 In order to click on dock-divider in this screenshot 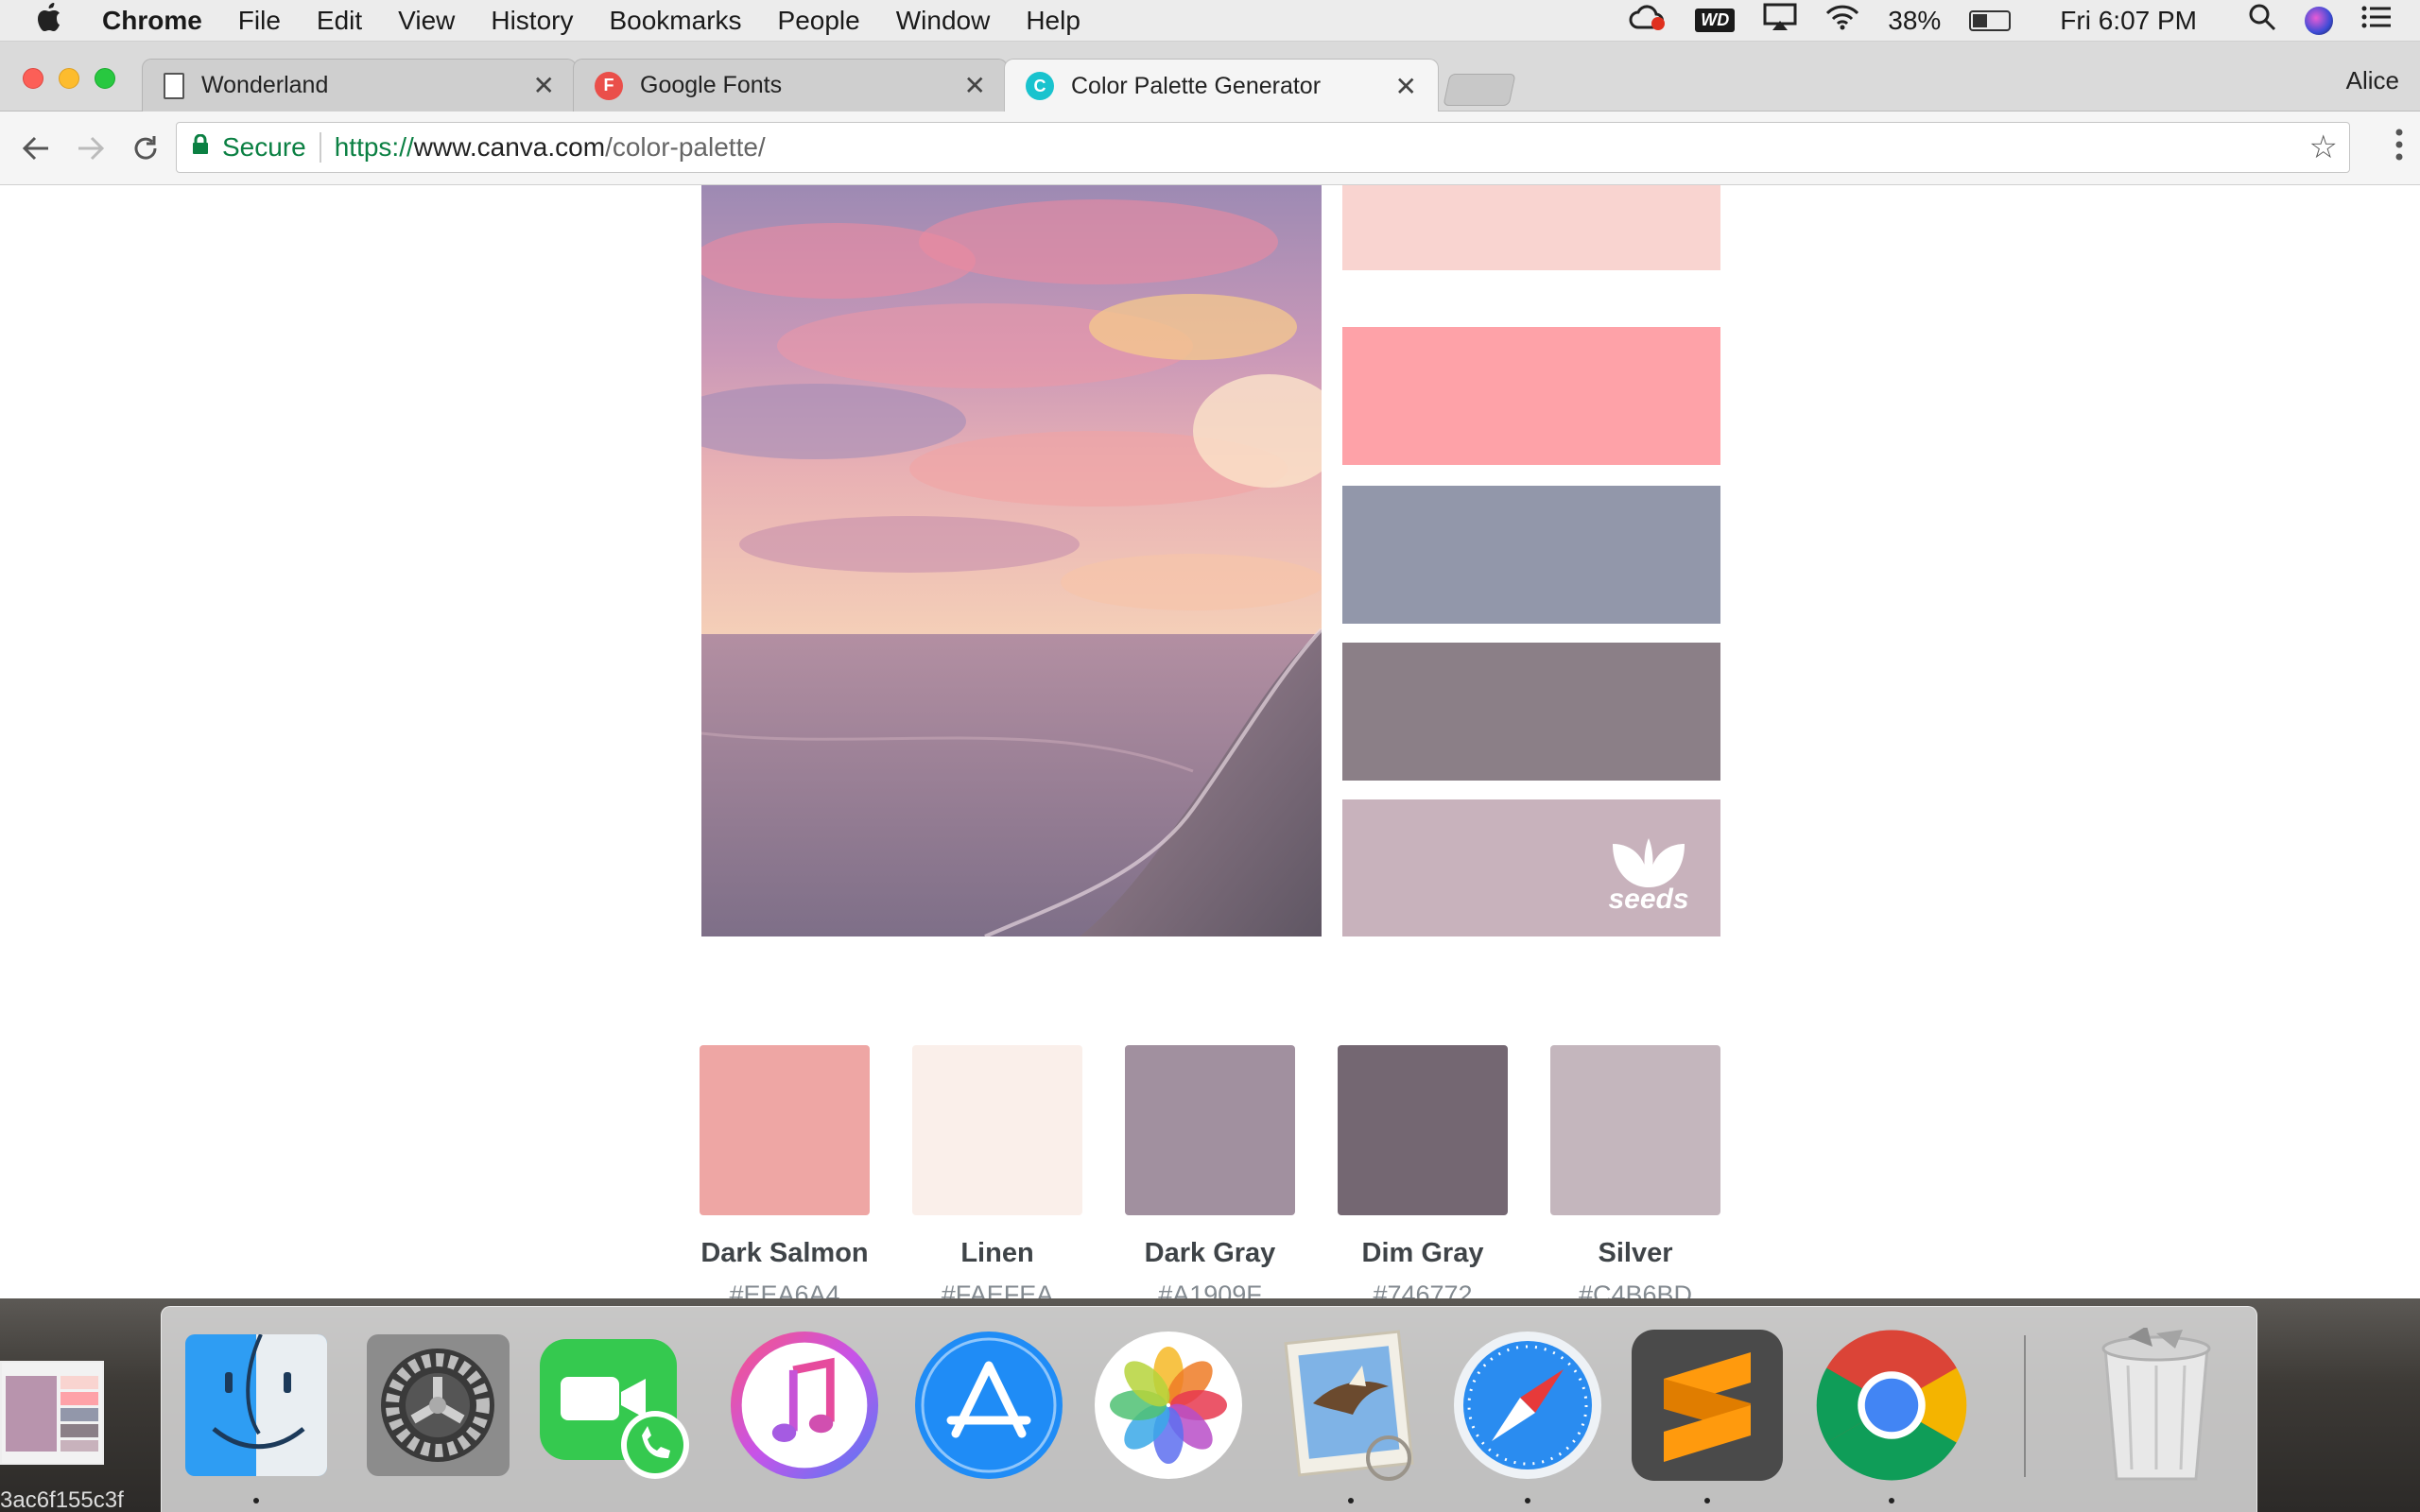, I will do `click(2025, 1406)`.